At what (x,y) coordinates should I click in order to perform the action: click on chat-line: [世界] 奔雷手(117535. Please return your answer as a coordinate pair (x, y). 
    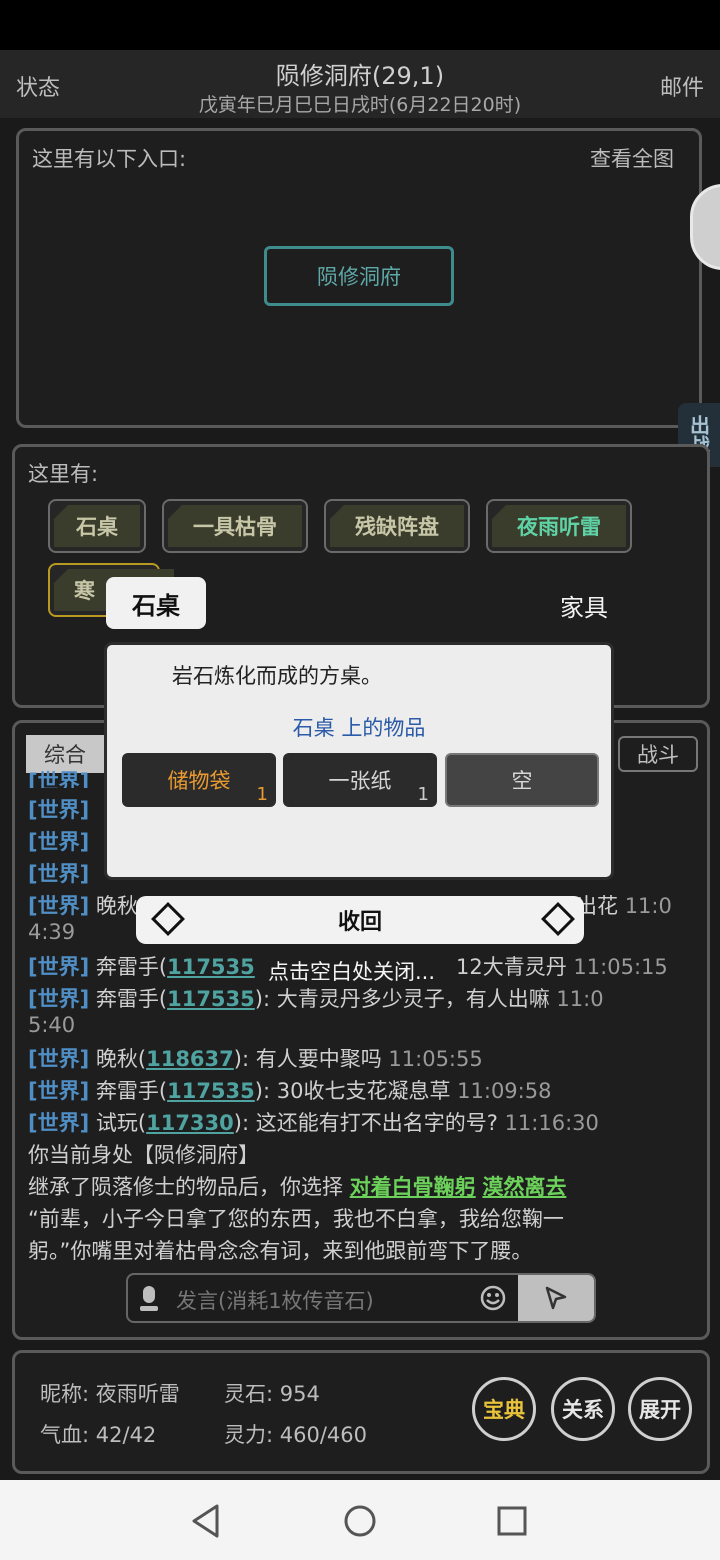
    Looking at the image, I should click on (141, 967).